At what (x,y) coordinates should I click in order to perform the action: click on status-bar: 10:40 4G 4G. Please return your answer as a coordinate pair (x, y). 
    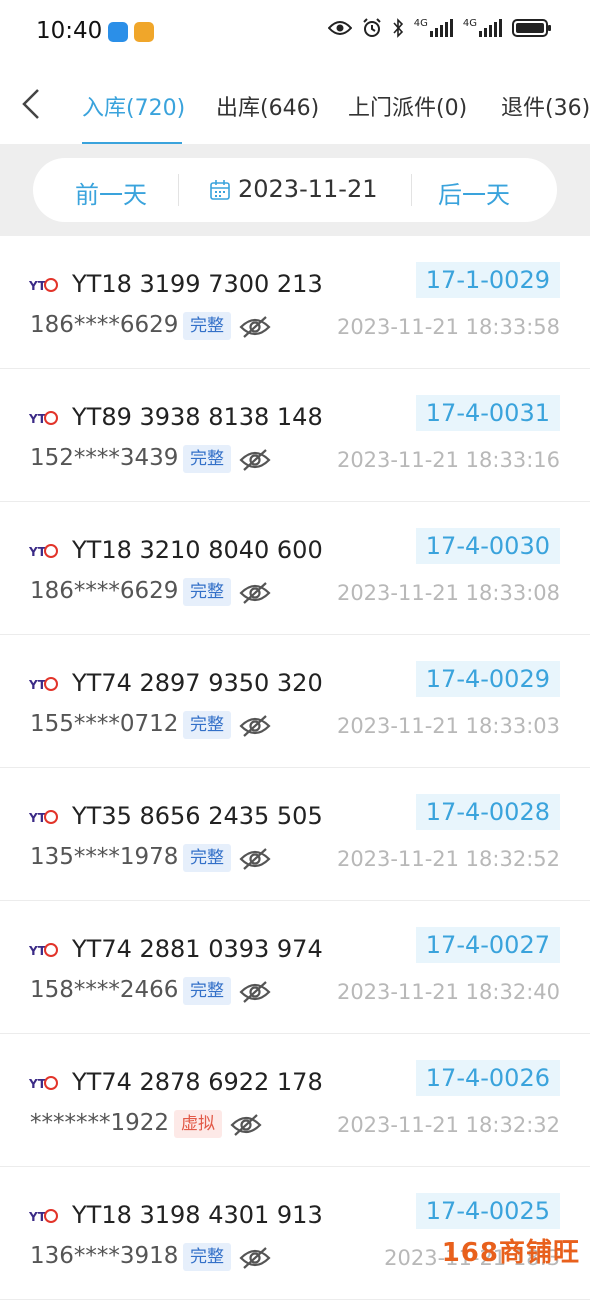
    Looking at the image, I should click on (295, 32).